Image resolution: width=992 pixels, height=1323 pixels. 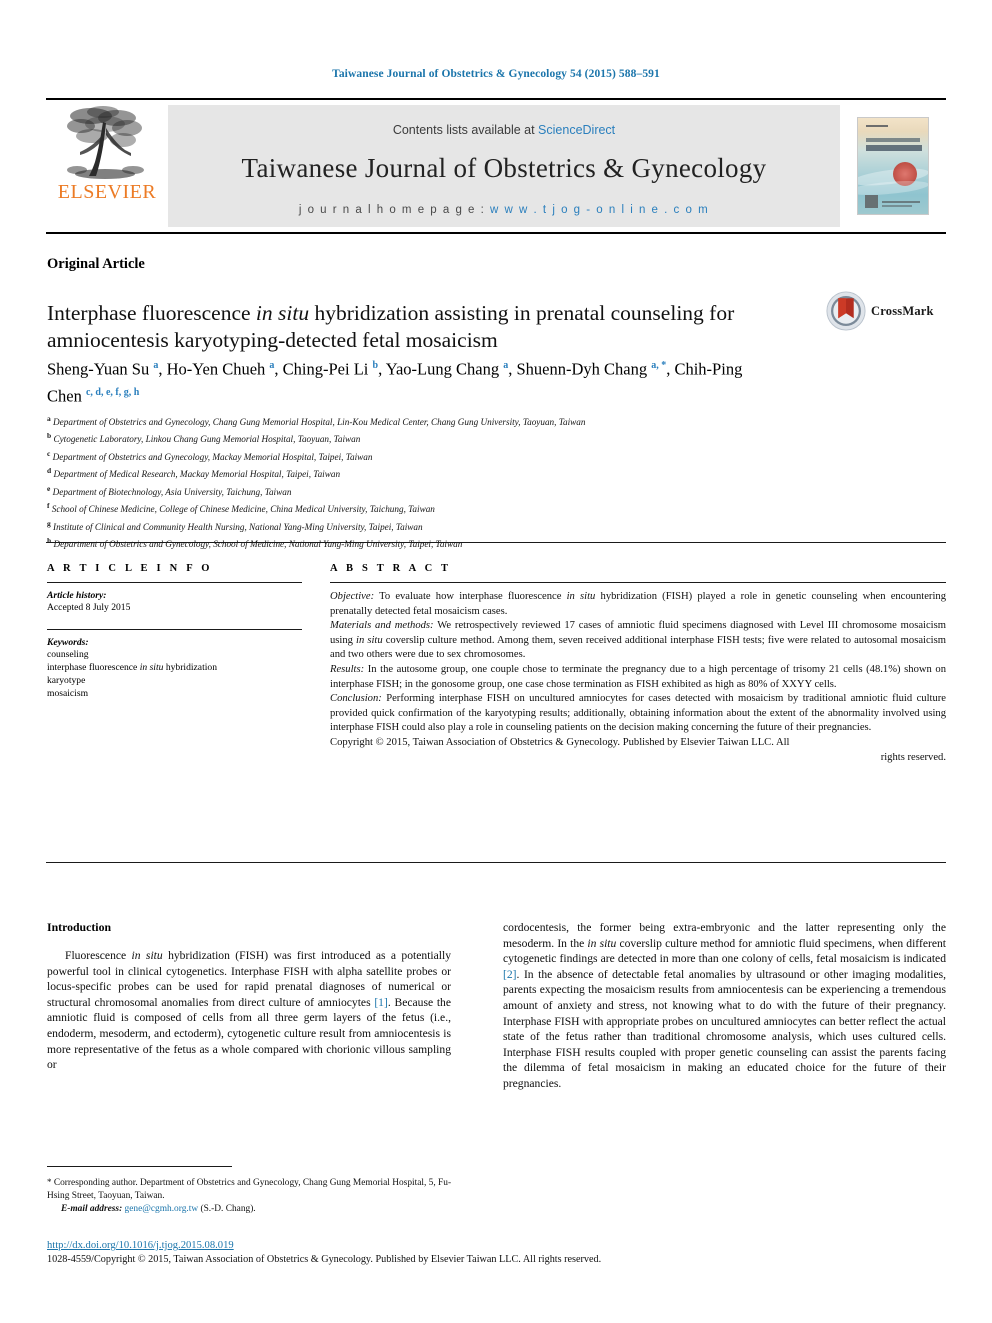 What do you see at coordinates (92, 1209) in the screenshot?
I see `email-label: E-mail address:` at bounding box center [92, 1209].